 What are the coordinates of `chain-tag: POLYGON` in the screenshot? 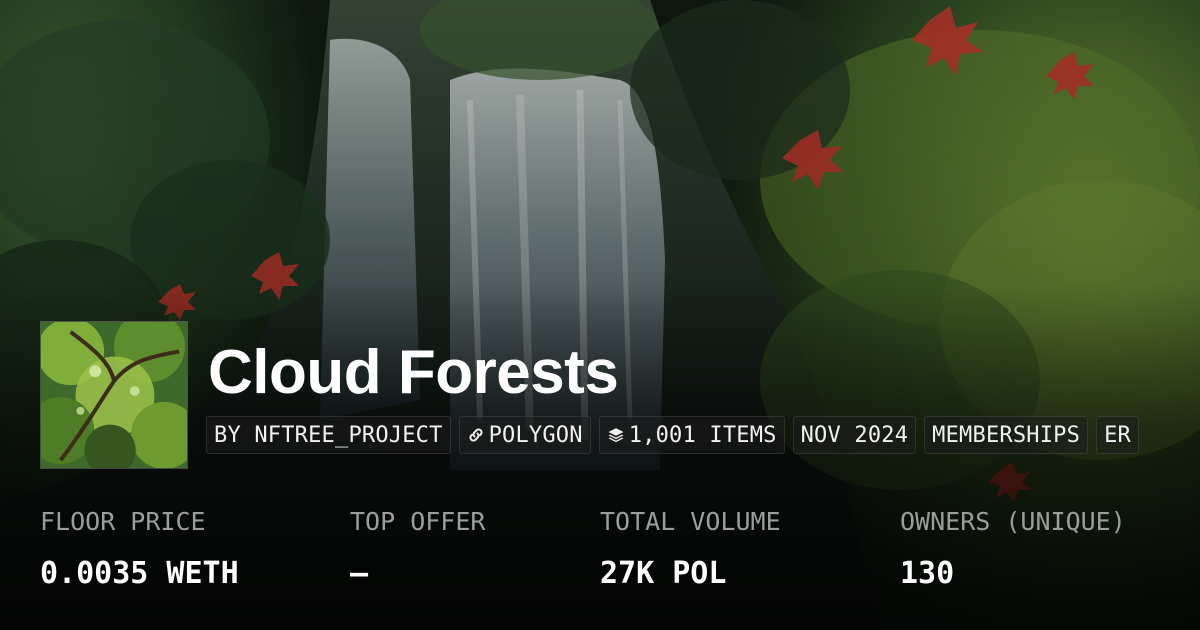 It's located at (524, 435).